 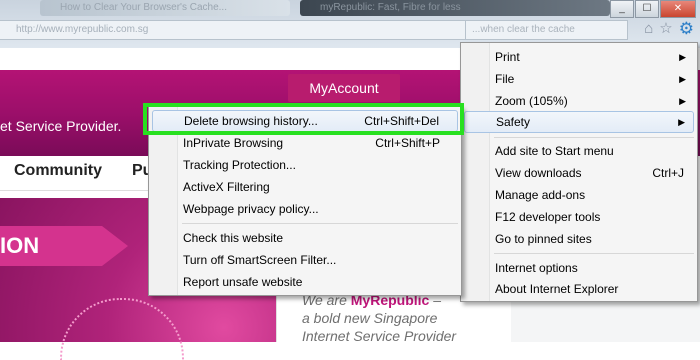 What do you see at coordinates (238, 30) in the screenshot?
I see `address-bar: http://www.myrepublic.com.sg` at bounding box center [238, 30].